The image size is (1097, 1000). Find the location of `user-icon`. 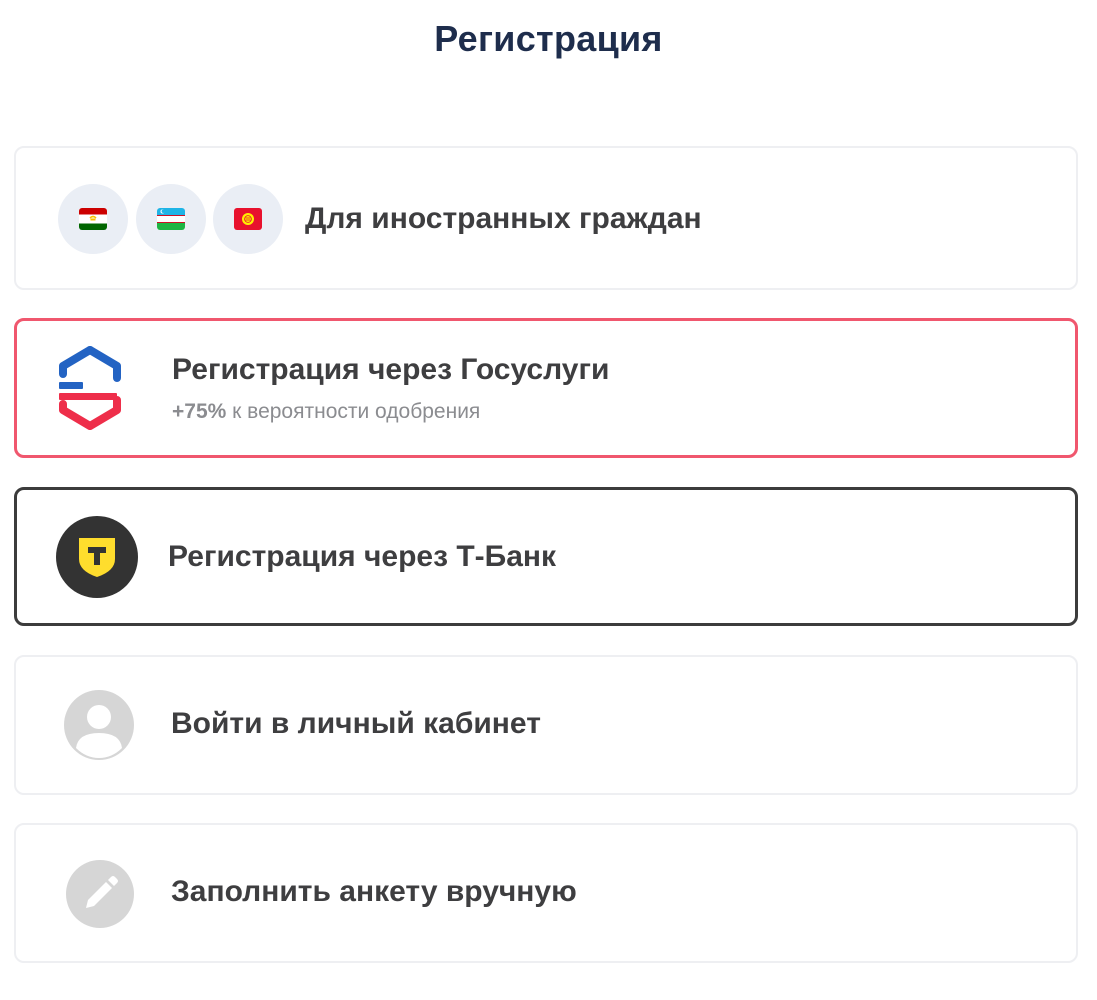

user-icon is located at coordinates (99, 725).